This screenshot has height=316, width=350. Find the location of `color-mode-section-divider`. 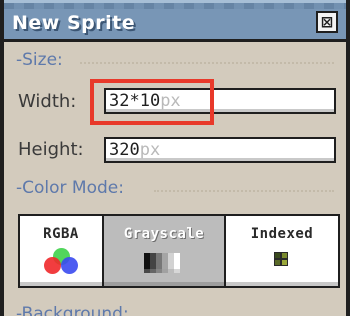

color-mode-section-divider is located at coordinates (244, 191).